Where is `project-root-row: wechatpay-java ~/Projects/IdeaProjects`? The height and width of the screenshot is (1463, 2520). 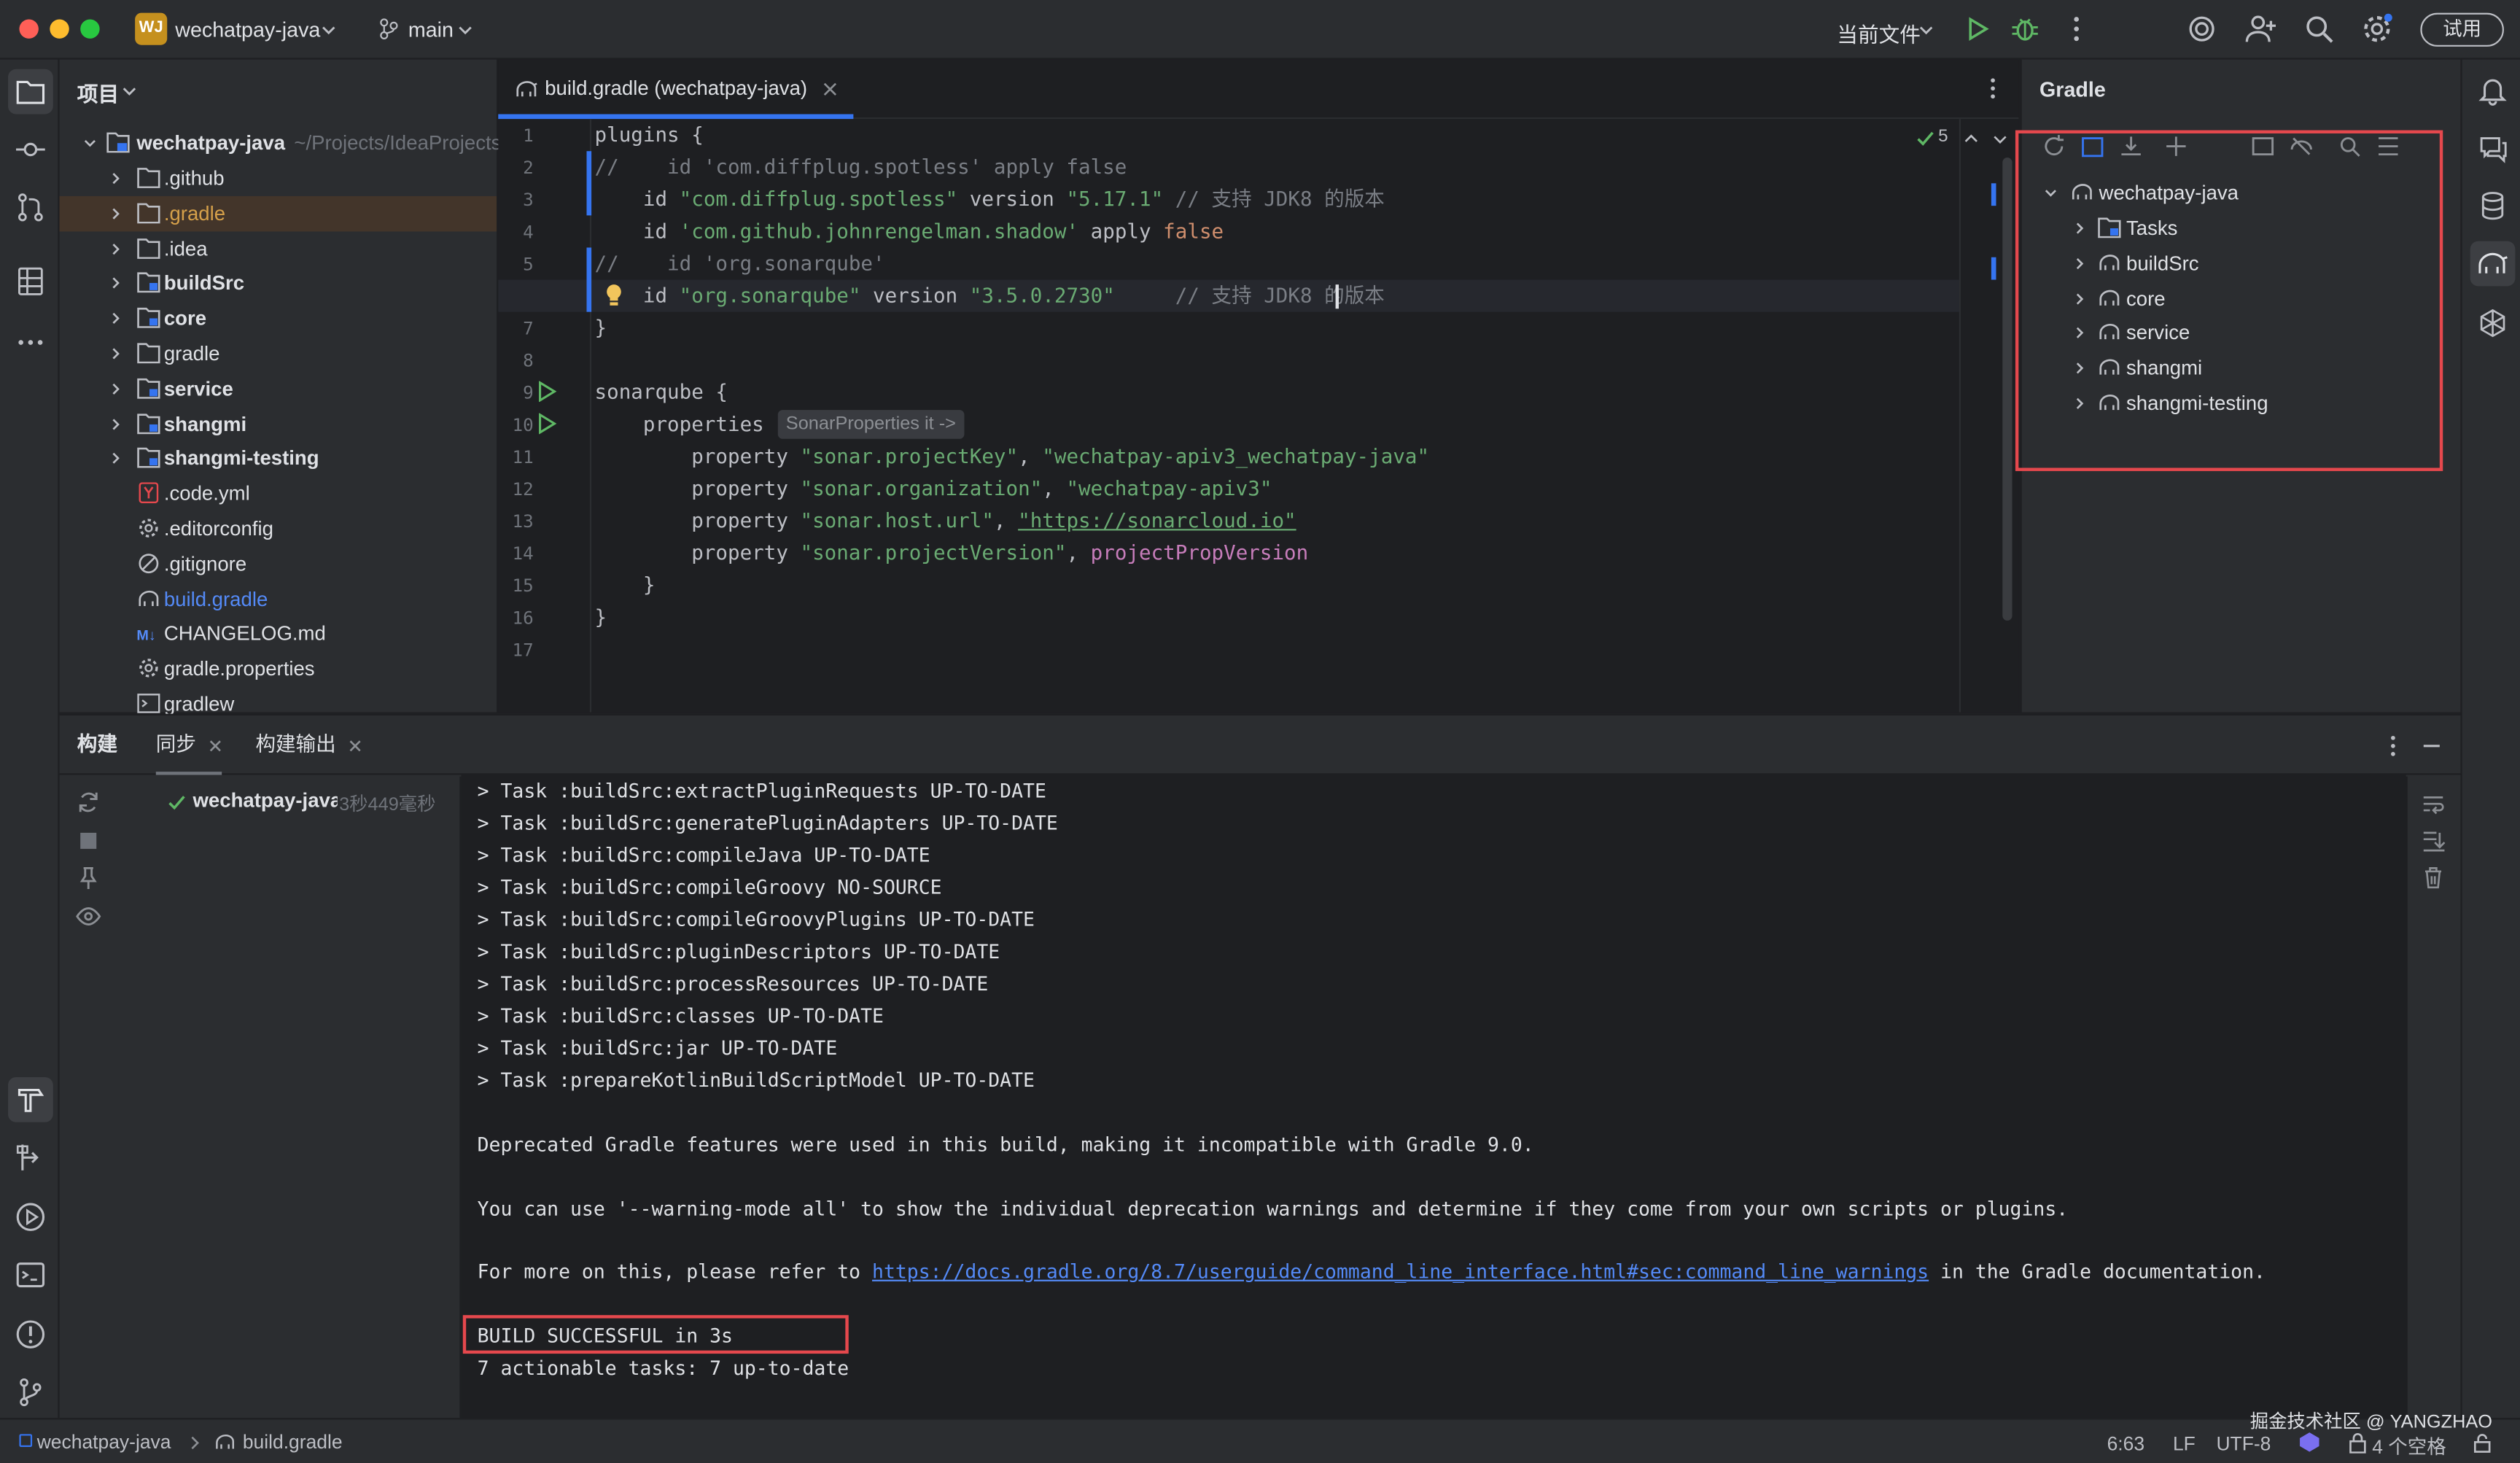 project-root-row: wechatpay-java ~/Projects/IdeaProjects is located at coordinates (280, 142).